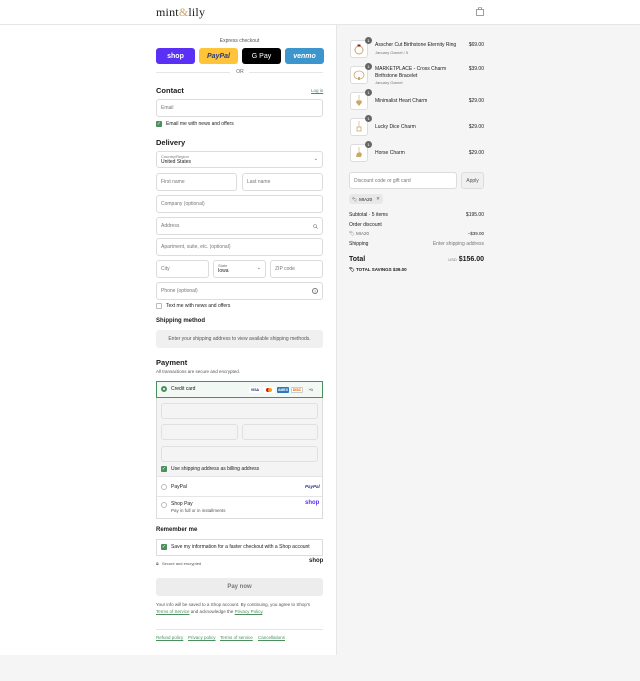  I want to click on last-name-field: Last name, so click(282, 182).